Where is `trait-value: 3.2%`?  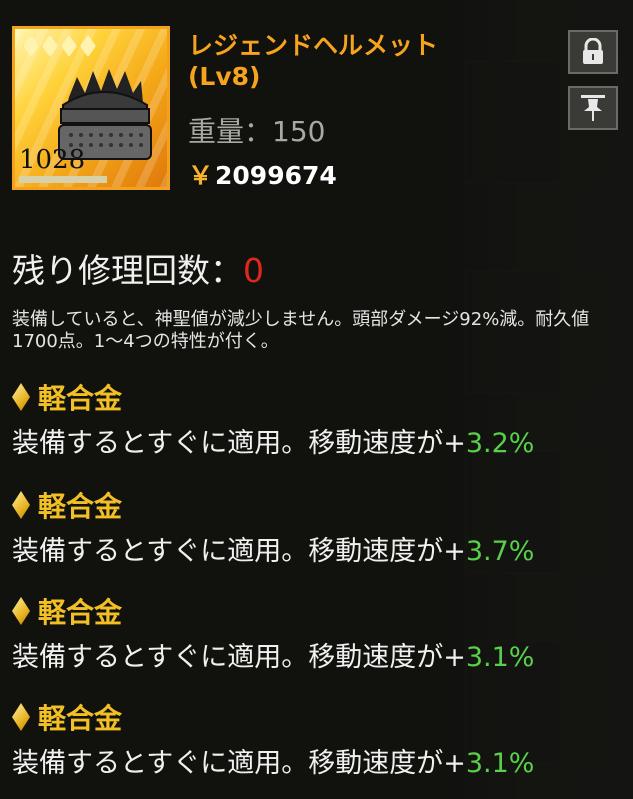
trait-value: 3.2% is located at coordinates (500, 443).